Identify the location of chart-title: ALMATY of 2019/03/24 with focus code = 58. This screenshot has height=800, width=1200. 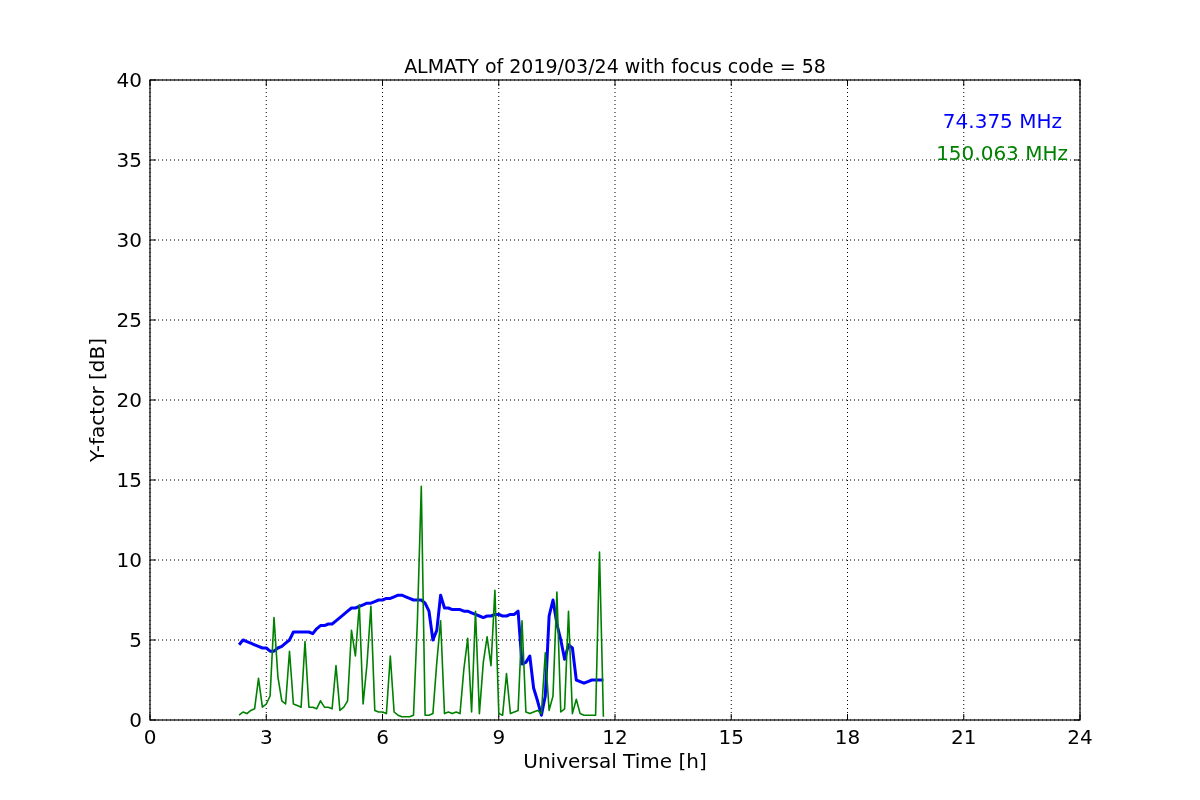
(615, 66).